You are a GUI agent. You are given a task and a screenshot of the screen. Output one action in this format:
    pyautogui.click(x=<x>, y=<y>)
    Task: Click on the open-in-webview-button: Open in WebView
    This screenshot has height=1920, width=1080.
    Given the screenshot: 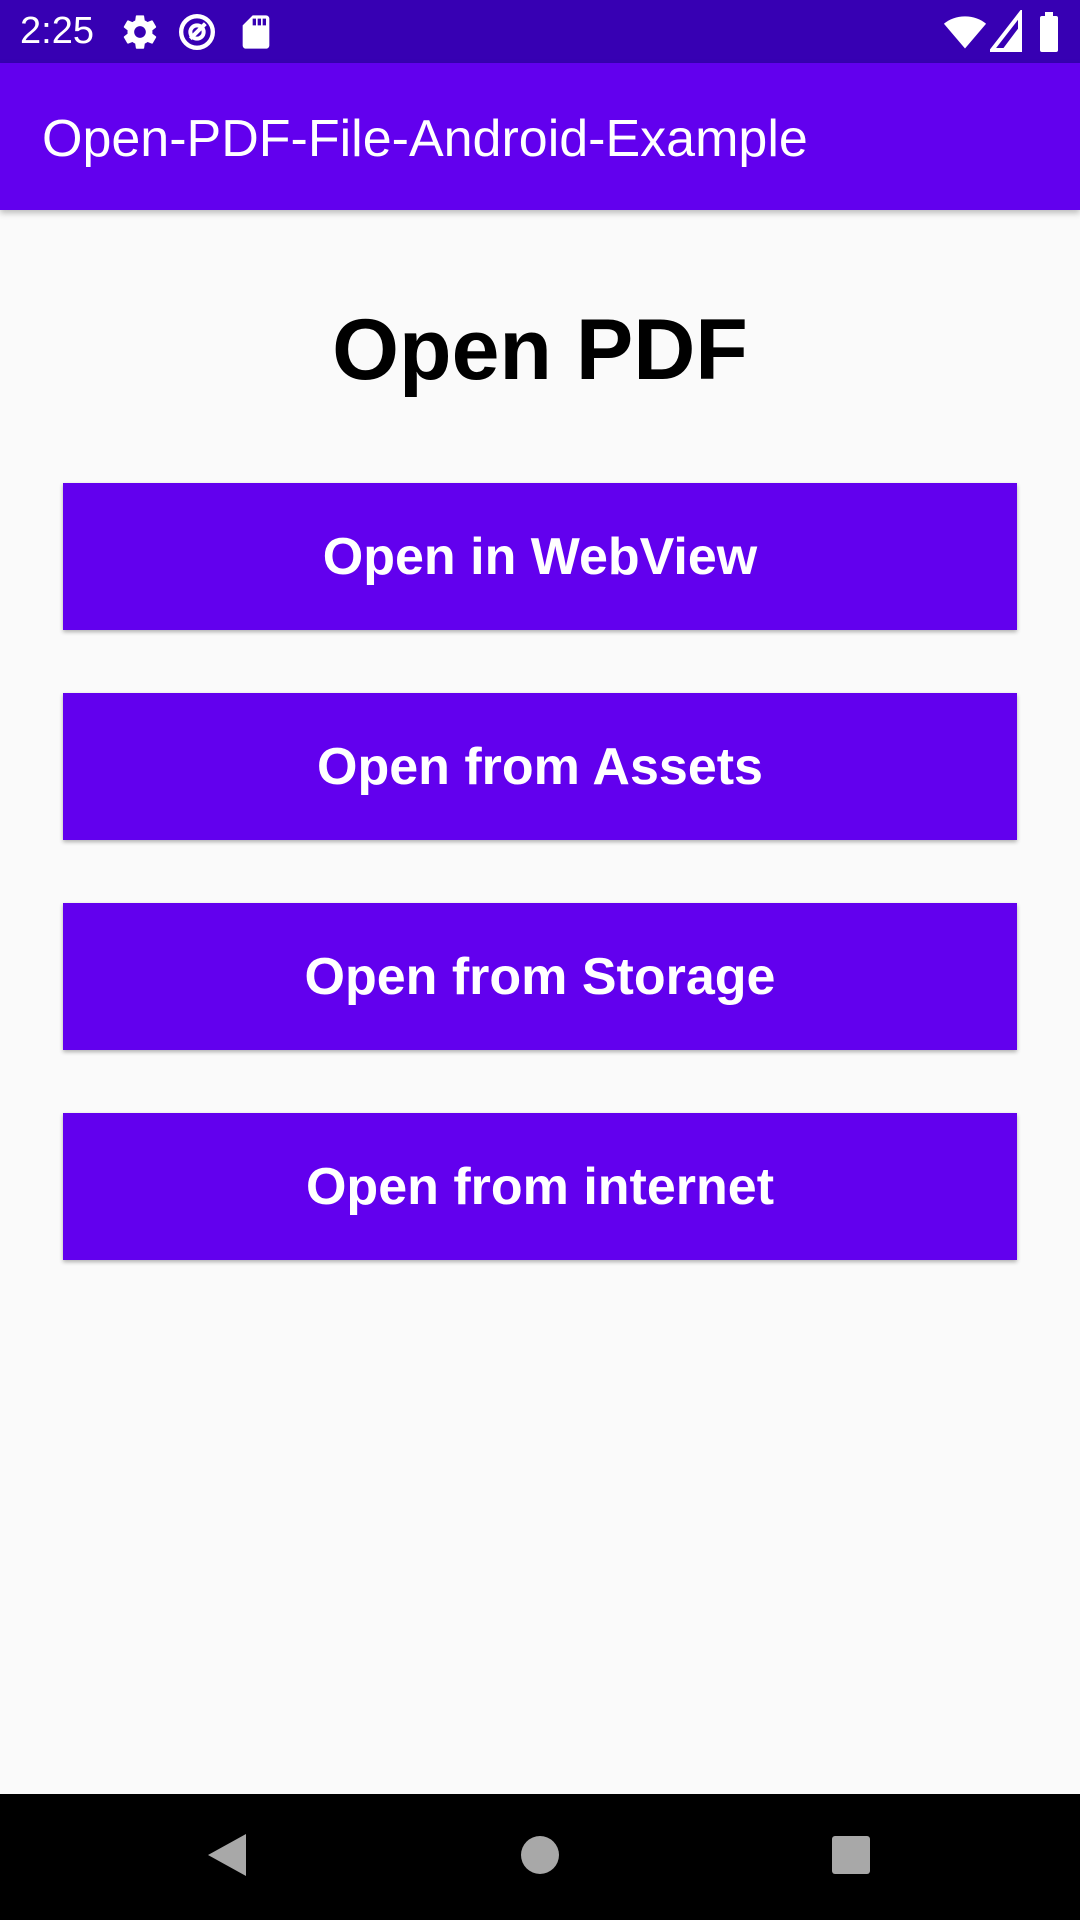 What is the action you would take?
    pyautogui.click(x=540, y=556)
    